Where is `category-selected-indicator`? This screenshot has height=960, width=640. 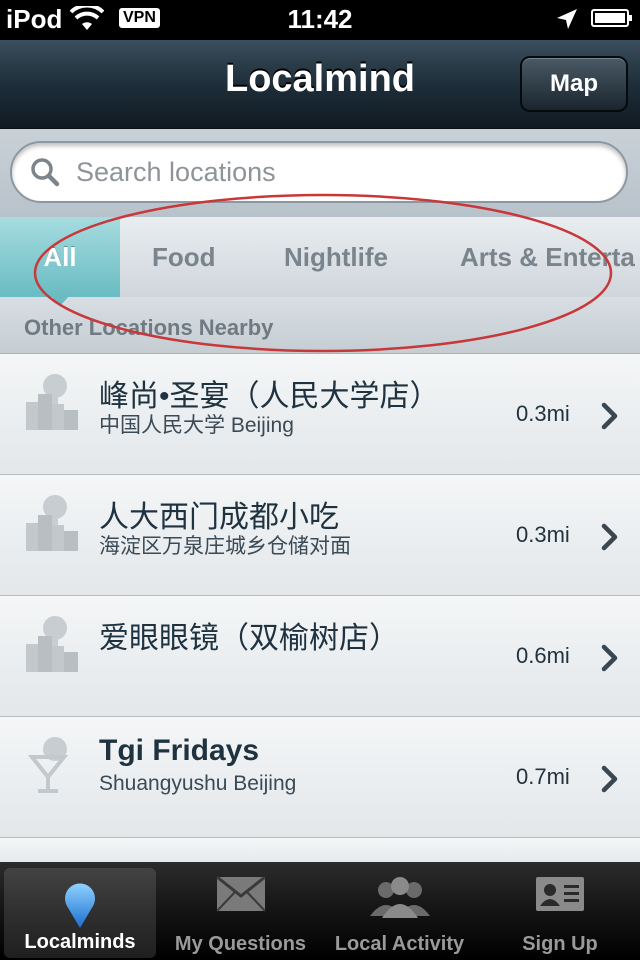
category-selected-indicator is located at coordinates (60, 300).